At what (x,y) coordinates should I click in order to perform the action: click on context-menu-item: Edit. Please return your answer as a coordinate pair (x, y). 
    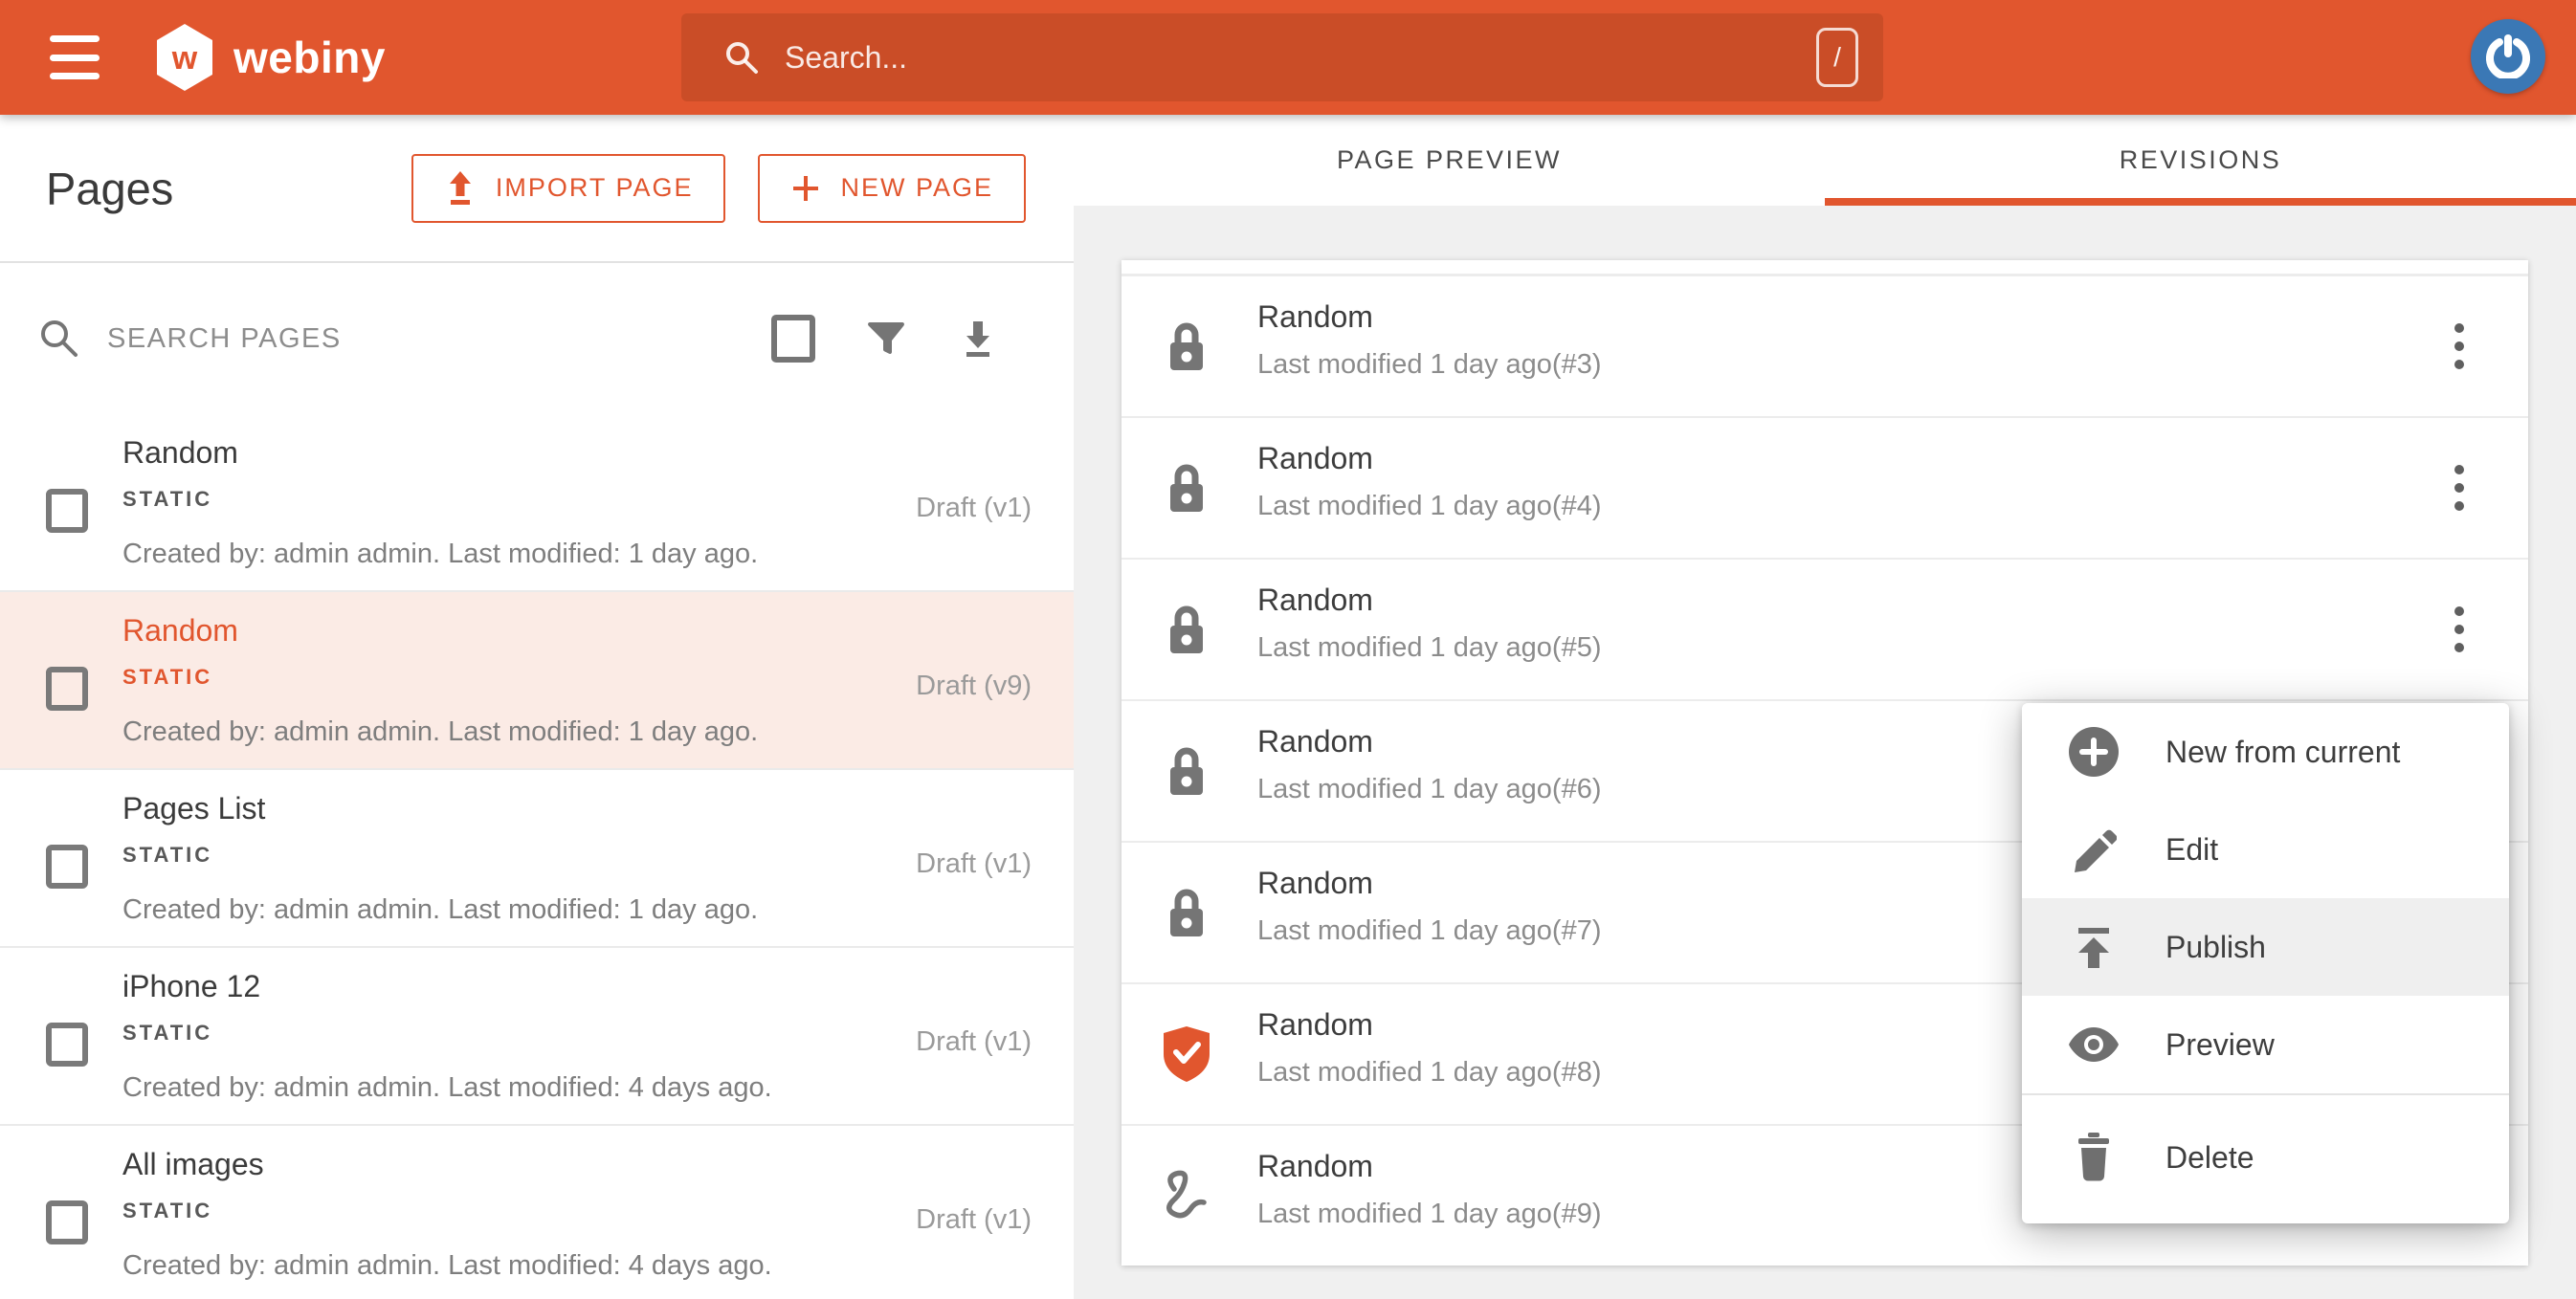
    Looking at the image, I should click on (2265, 850).